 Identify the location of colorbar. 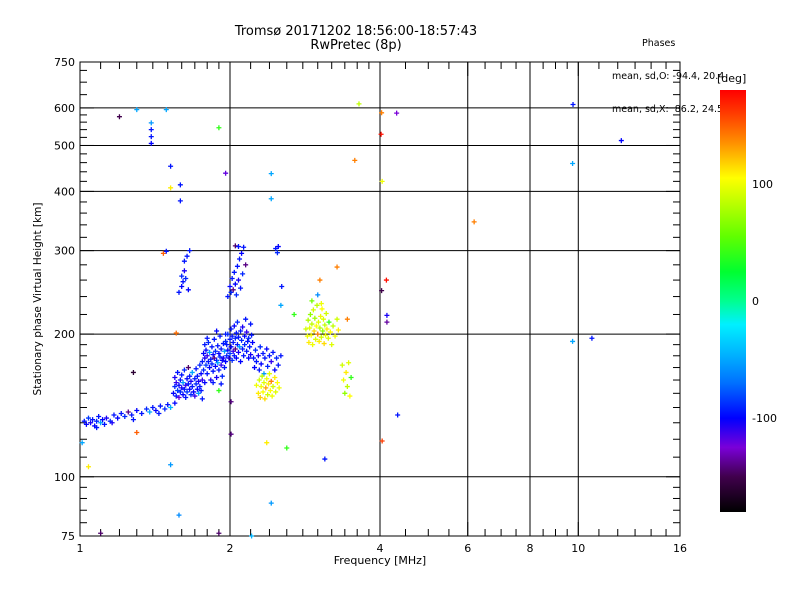
(733, 301).